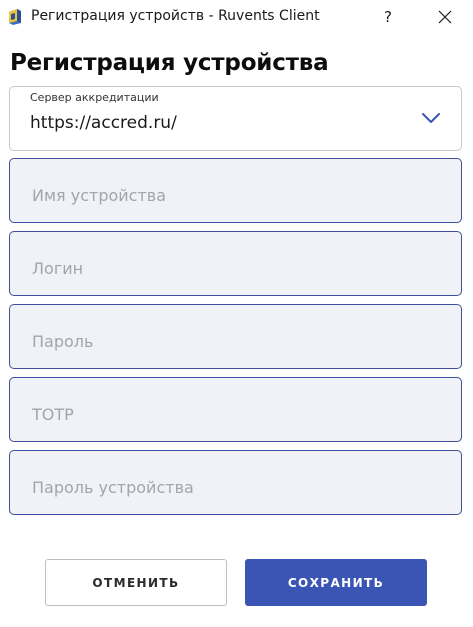 The image size is (473, 627). What do you see at coordinates (94, 97) in the screenshot?
I see `server-select-label: Сервер аккредитации` at bounding box center [94, 97].